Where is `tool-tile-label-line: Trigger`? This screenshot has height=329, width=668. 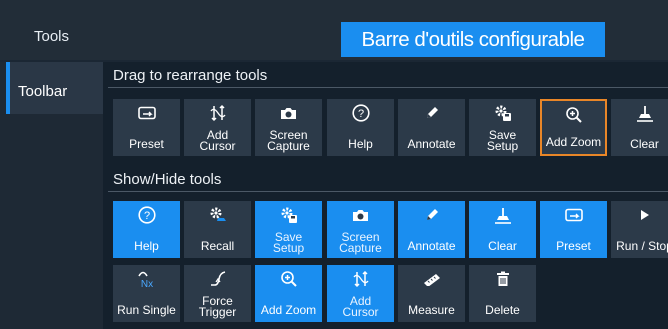 tool-tile-label-line: Trigger is located at coordinates (217, 311).